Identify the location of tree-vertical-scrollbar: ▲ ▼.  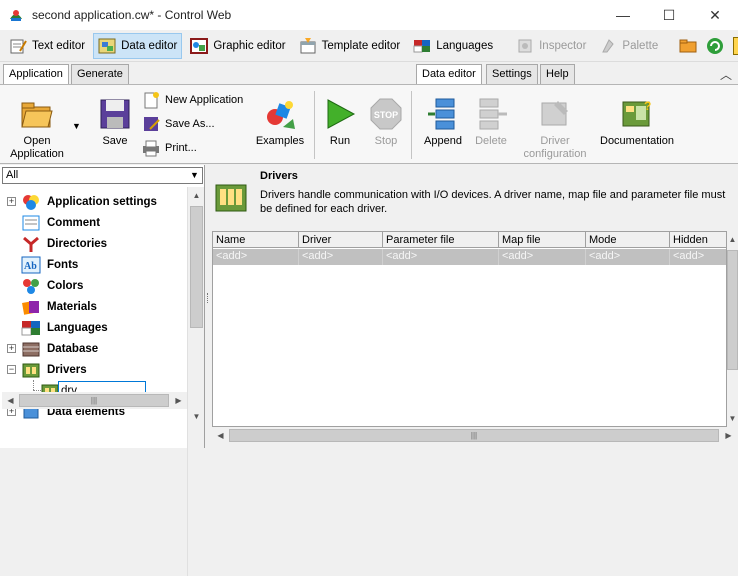
(195, 381).